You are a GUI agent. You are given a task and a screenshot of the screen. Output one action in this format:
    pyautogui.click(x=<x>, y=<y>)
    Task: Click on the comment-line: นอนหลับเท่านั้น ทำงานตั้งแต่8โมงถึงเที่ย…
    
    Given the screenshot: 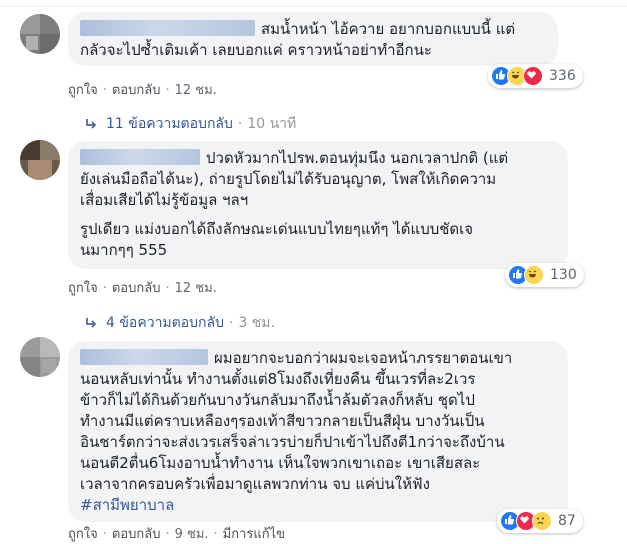 What is the action you would take?
    pyautogui.click(x=278, y=379)
    